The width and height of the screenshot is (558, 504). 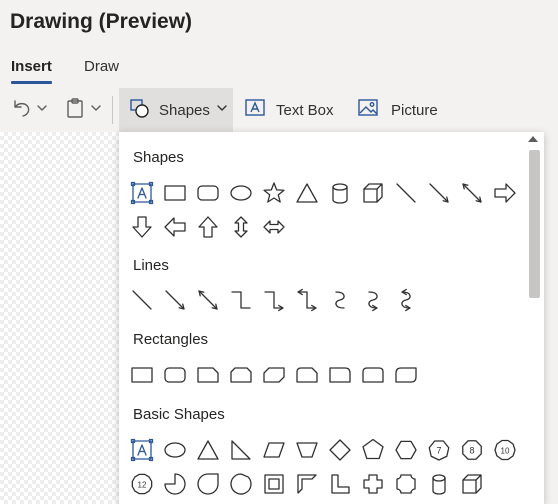 I want to click on section-title-lines: Lines, so click(x=151, y=265).